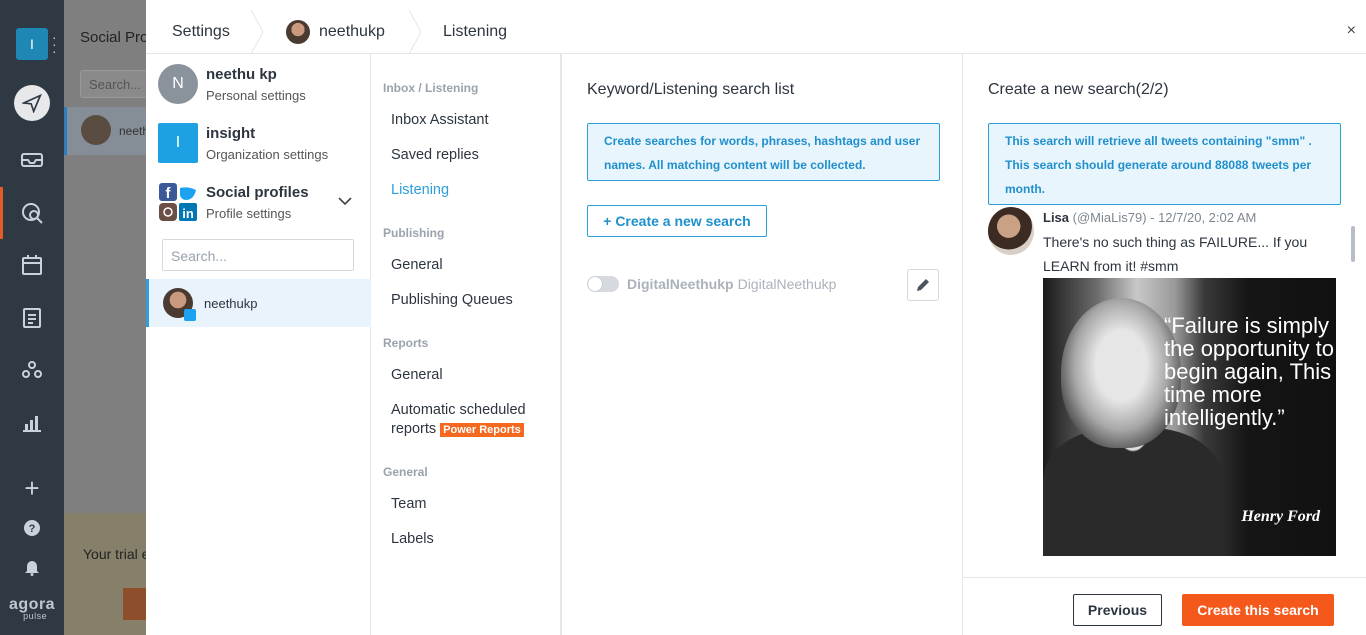 This screenshot has width=1366, height=635. I want to click on account-sub: Organization settings, so click(267, 154).